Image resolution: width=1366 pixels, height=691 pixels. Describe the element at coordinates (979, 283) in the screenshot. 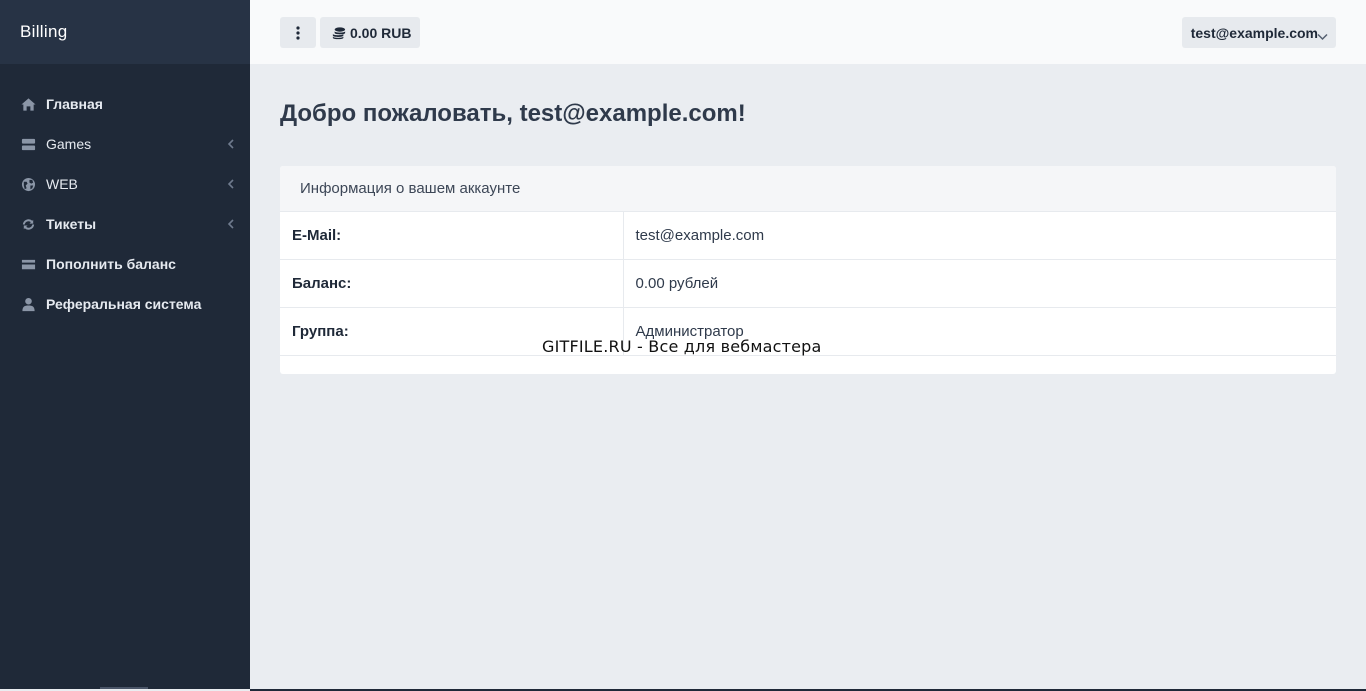

I see `row-value: 0.00 рублей` at that location.